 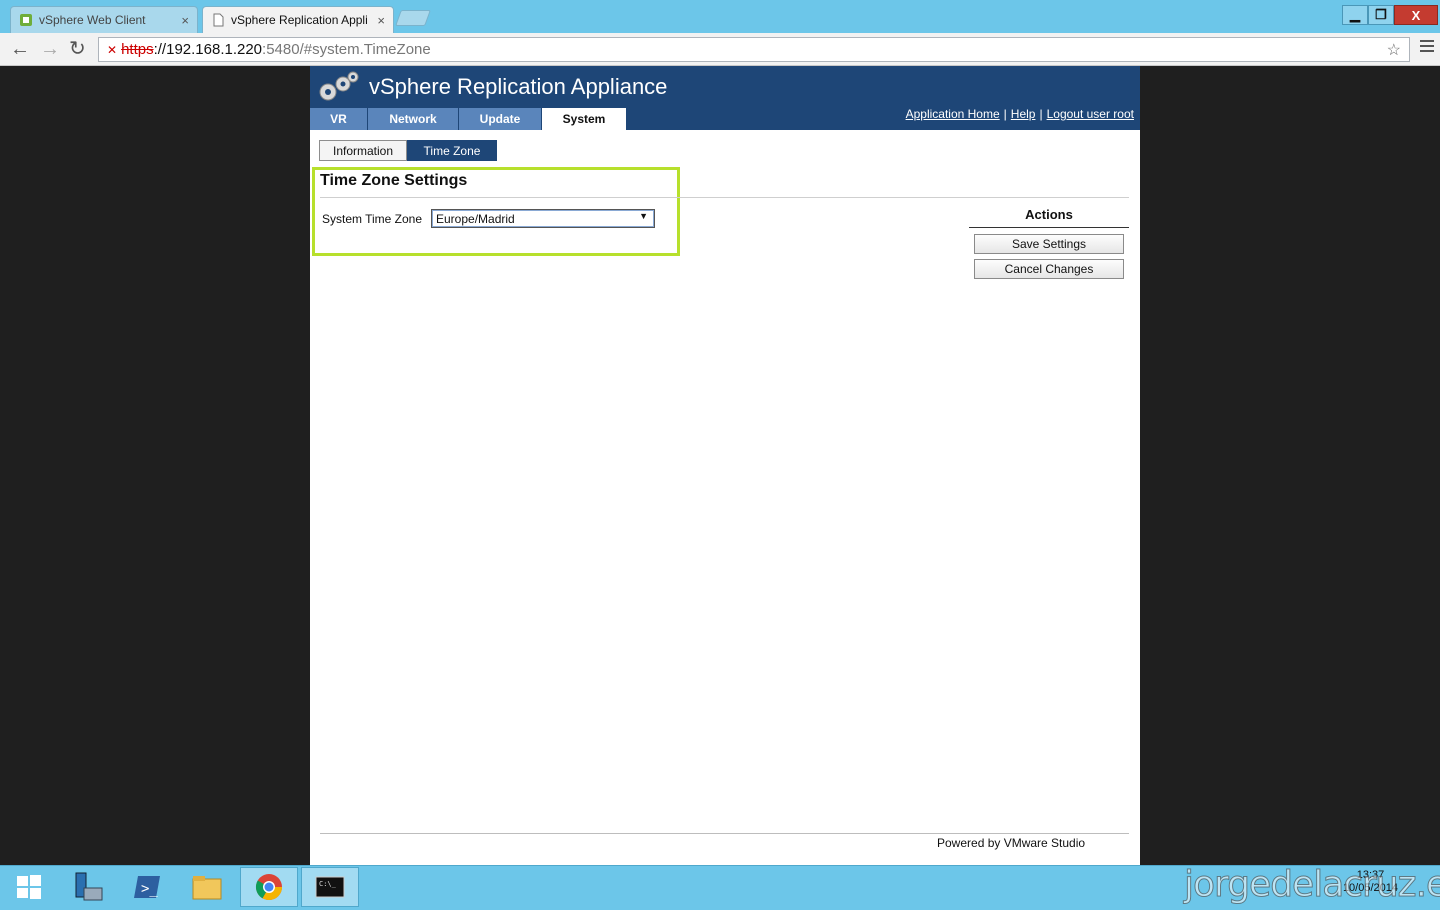 What do you see at coordinates (77, 49) in the screenshot?
I see `reload-icon: ↻` at bounding box center [77, 49].